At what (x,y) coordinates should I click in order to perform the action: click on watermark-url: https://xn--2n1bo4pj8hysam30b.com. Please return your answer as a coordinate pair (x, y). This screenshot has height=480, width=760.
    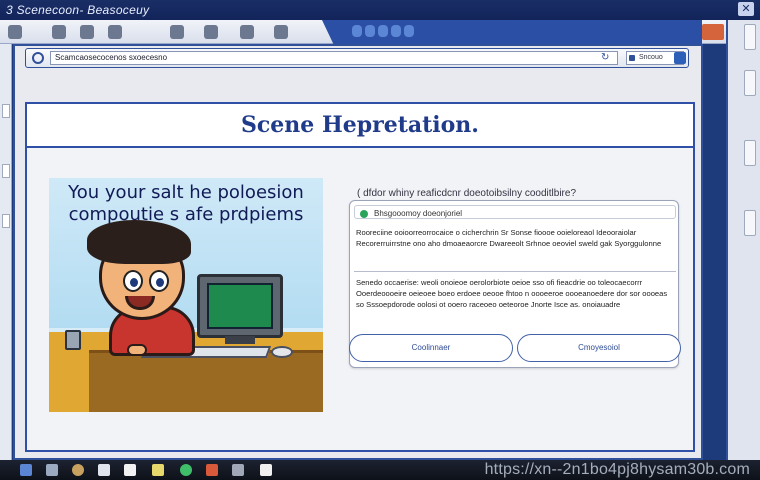
    Looking at the image, I should click on (617, 469).